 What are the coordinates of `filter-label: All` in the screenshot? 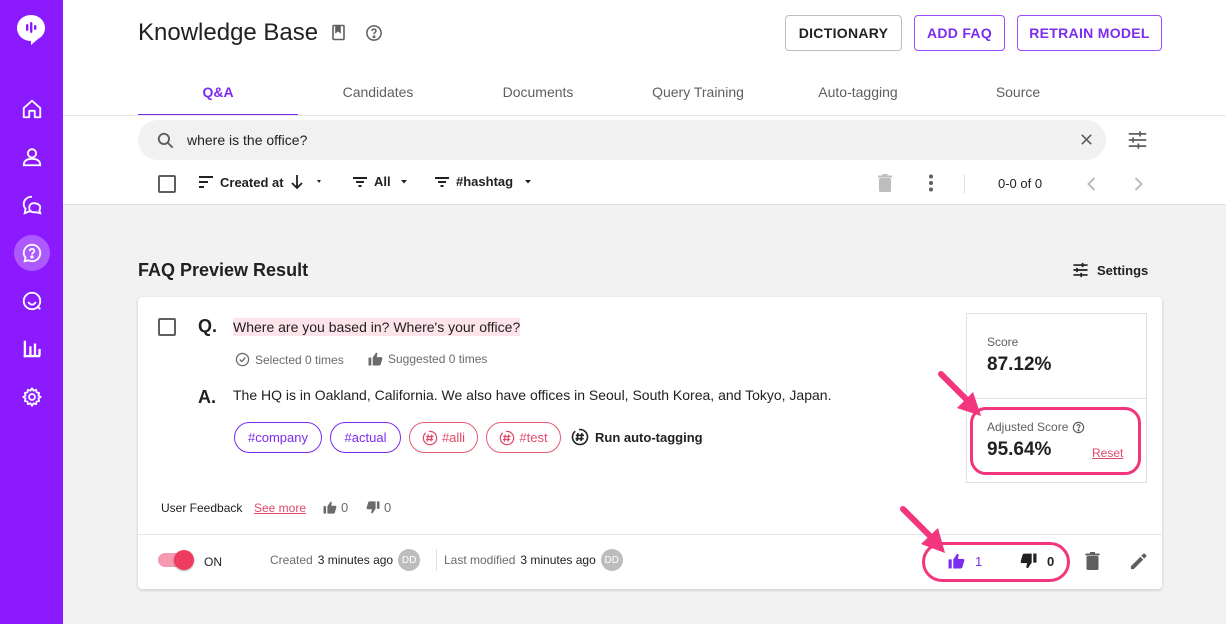 It's located at (382, 181).